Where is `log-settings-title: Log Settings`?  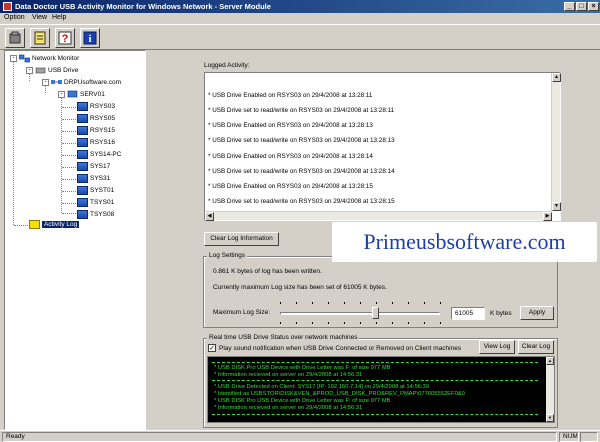
log-settings-title: Log Settings is located at coordinates (227, 255).